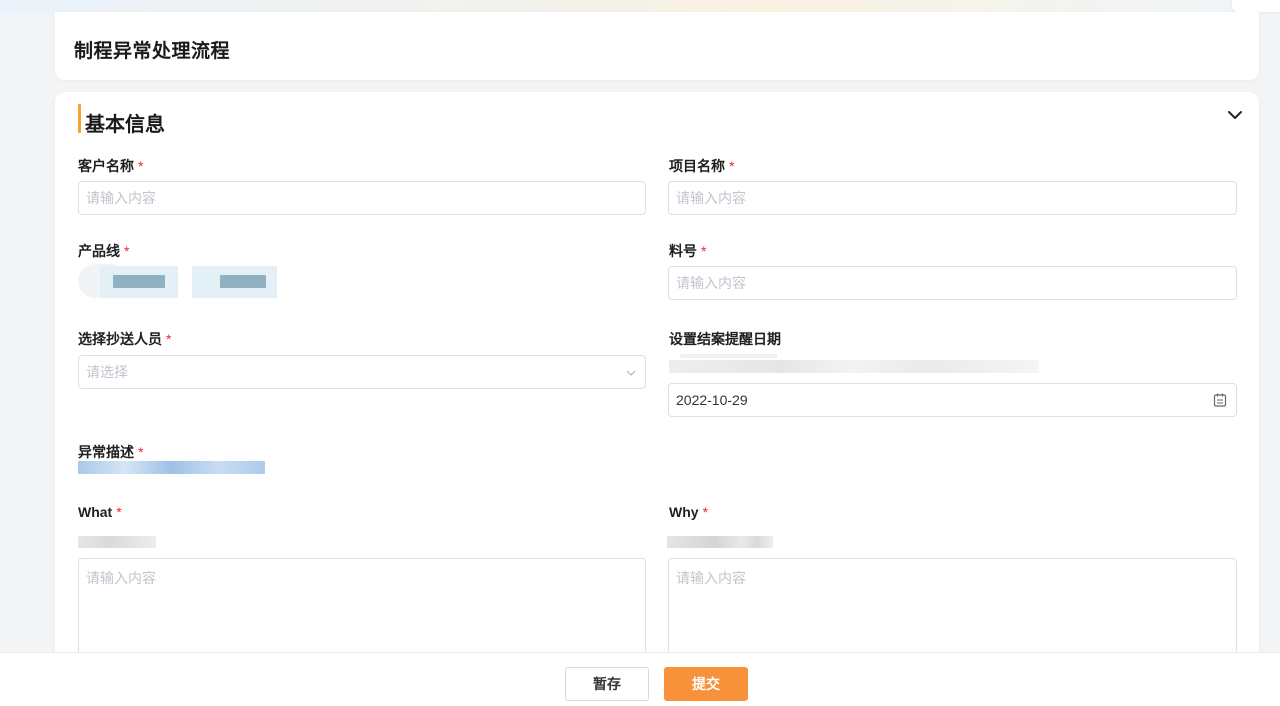  Describe the element at coordinates (711, 283) in the screenshot. I see `material-no-placeholder: 请输入内容` at that location.